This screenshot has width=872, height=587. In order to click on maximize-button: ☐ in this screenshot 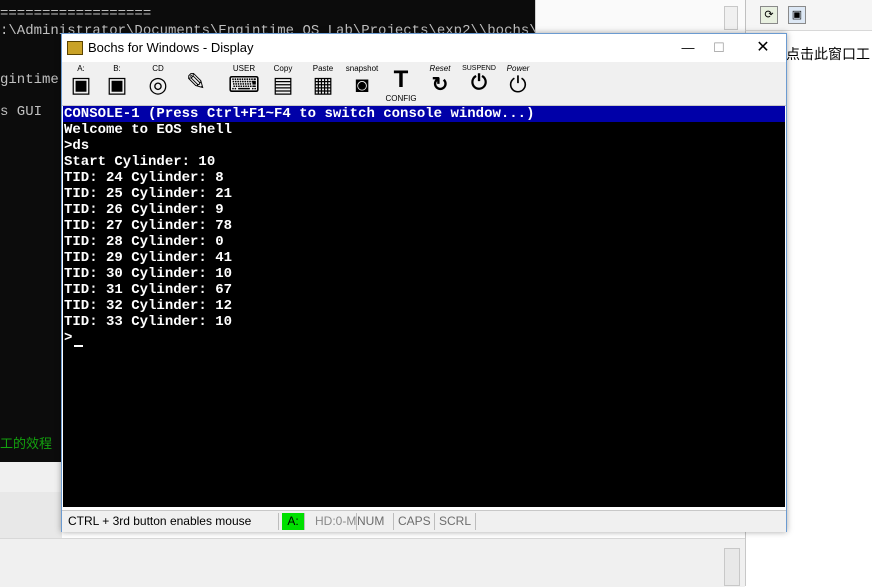, I will do `click(719, 48)`.